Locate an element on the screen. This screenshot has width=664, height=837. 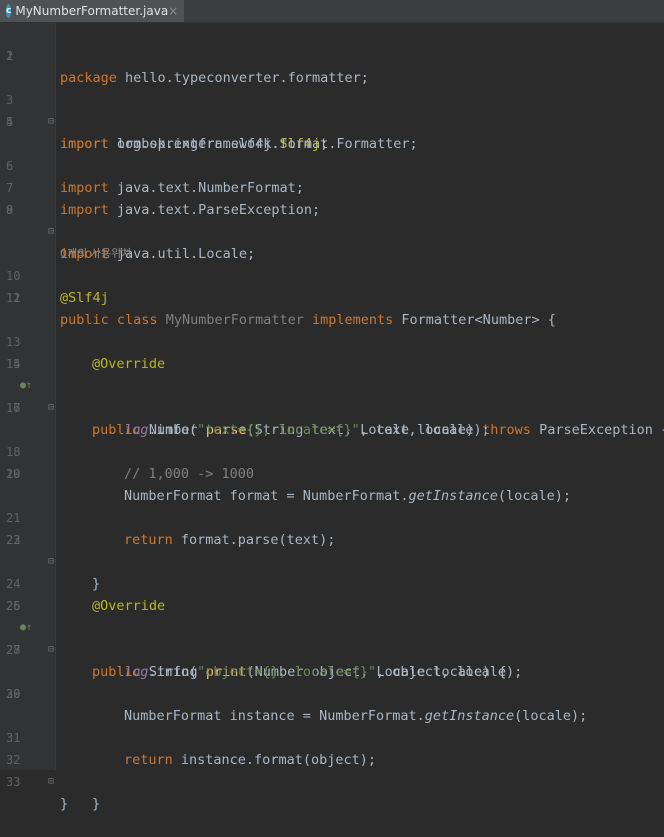
line-number: 12 is located at coordinates (13, 298).